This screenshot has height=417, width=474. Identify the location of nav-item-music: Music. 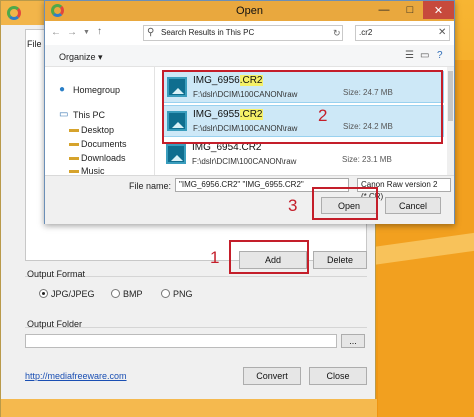
(93, 170).